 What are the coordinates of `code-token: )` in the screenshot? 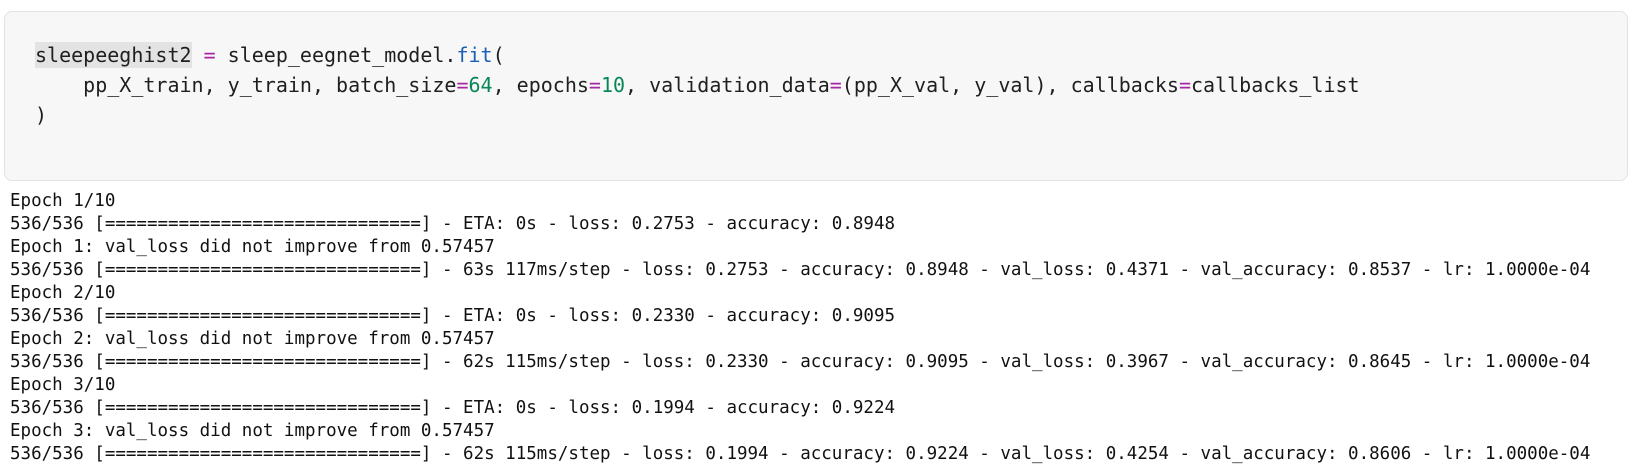 It's located at (41, 115).